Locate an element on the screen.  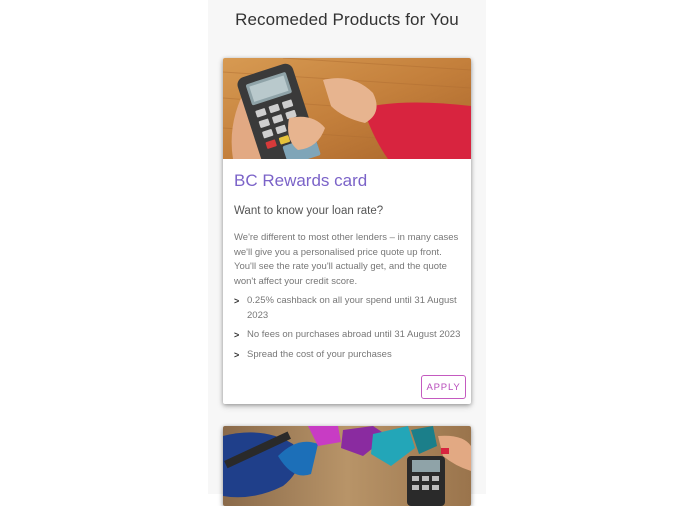
product-image-guitar-payment is located at coordinates (347, 466).